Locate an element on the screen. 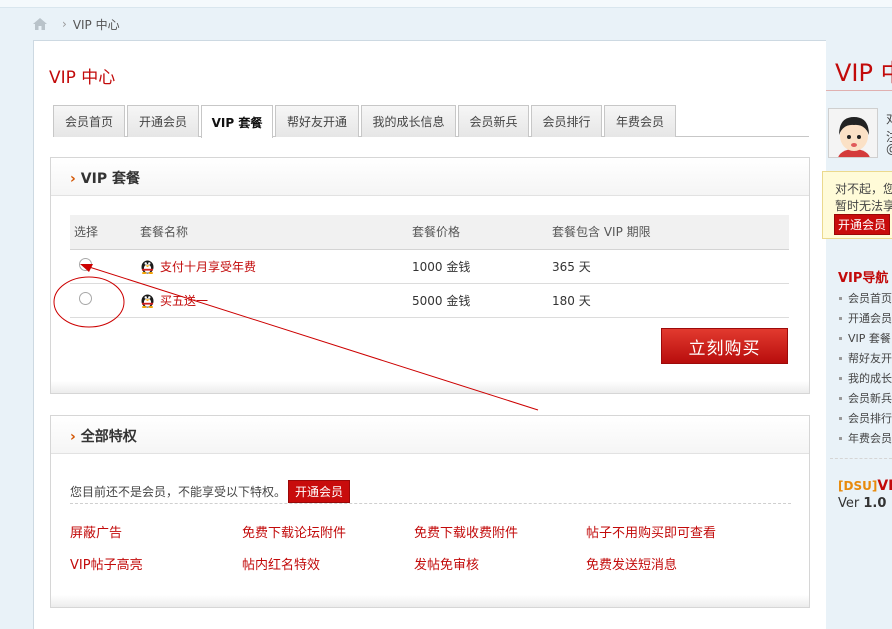 This screenshot has height=629, width=892. panel-header: › 全部特权 is located at coordinates (430, 435).